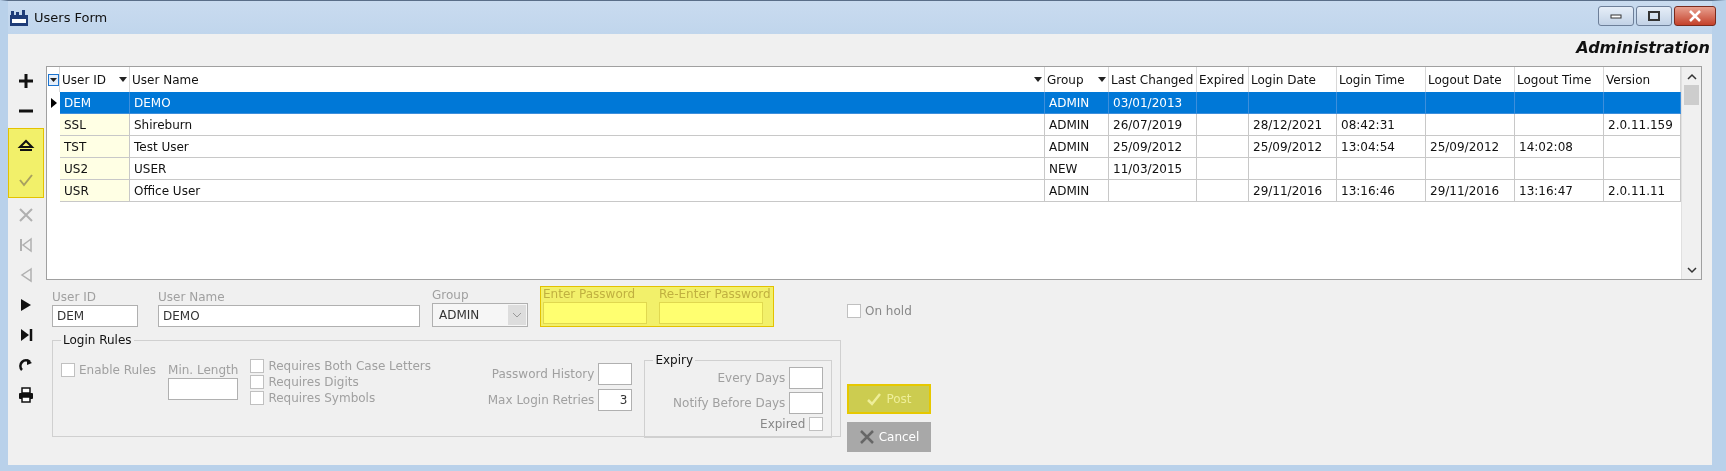  What do you see at coordinates (322, 398) in the screenshot?
I see `checkbox-label: Requires Symbols` at bounding box center [322, 398].